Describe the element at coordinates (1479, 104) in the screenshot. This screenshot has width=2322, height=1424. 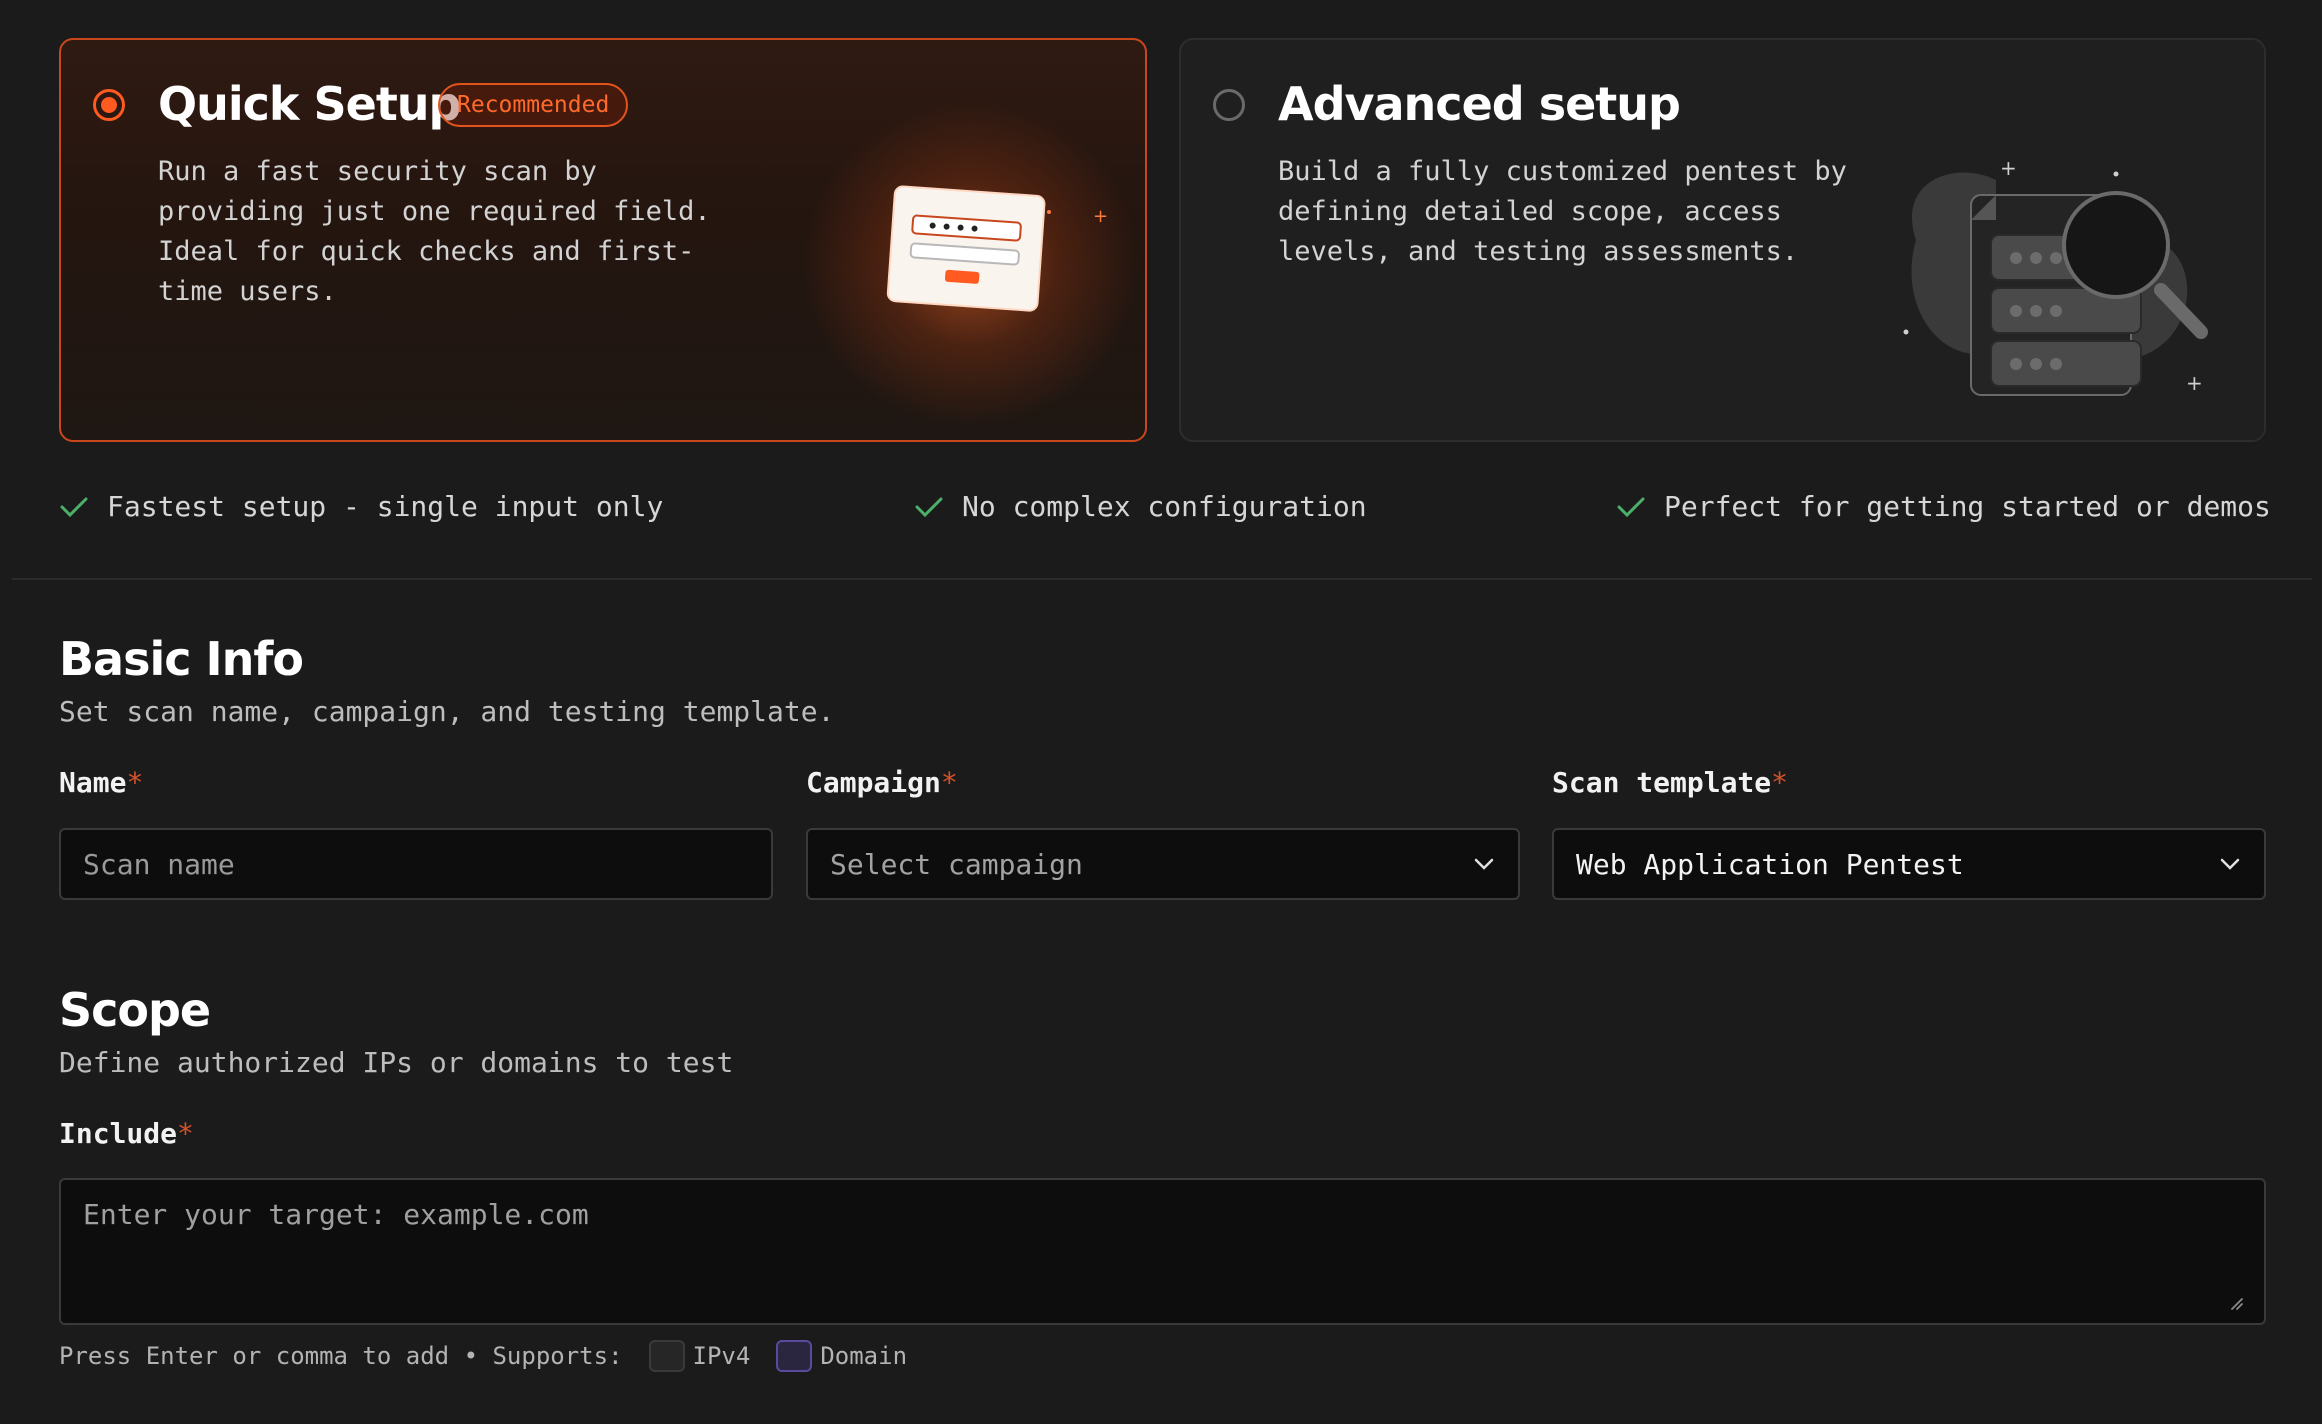
I see `advanced-setup-title: Advanced setup` at that location.